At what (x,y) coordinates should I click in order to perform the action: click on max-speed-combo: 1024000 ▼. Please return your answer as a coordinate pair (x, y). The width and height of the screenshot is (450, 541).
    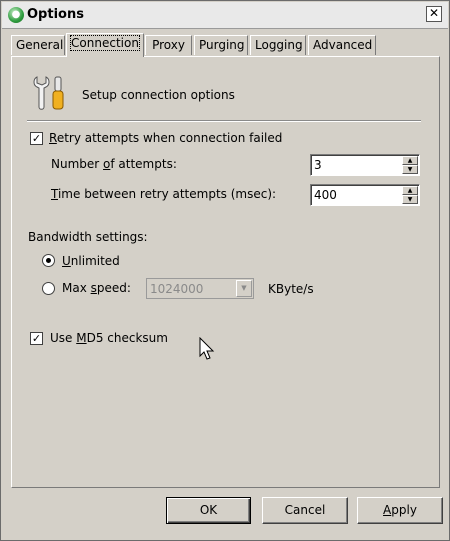
    Looking at the image, I should click on (200, 288).